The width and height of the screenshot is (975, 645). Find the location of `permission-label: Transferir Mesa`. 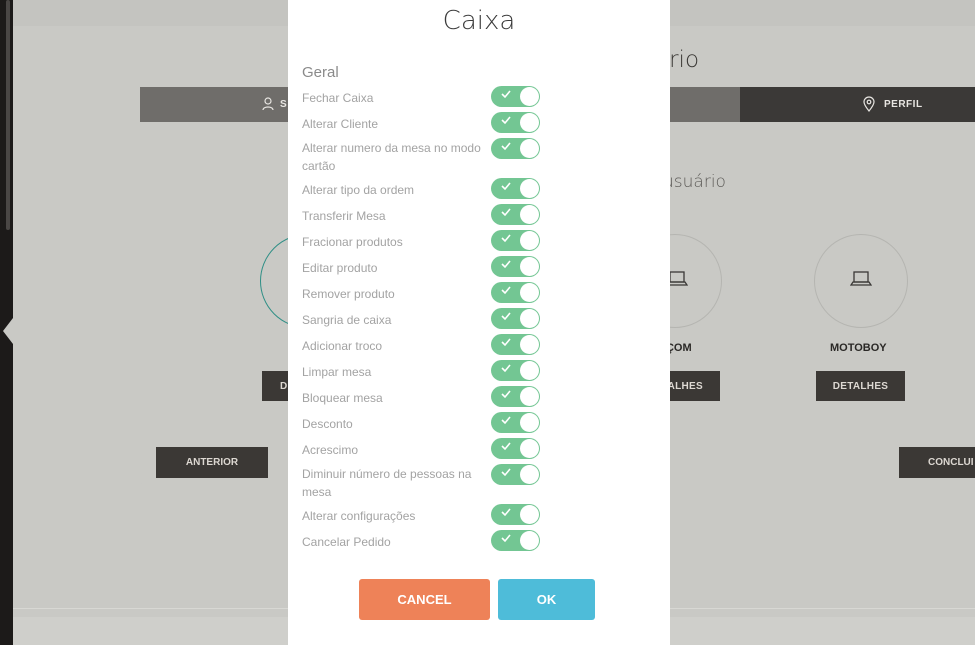

permission-label: Transferir Mesa is located at coordinates (344, 216).